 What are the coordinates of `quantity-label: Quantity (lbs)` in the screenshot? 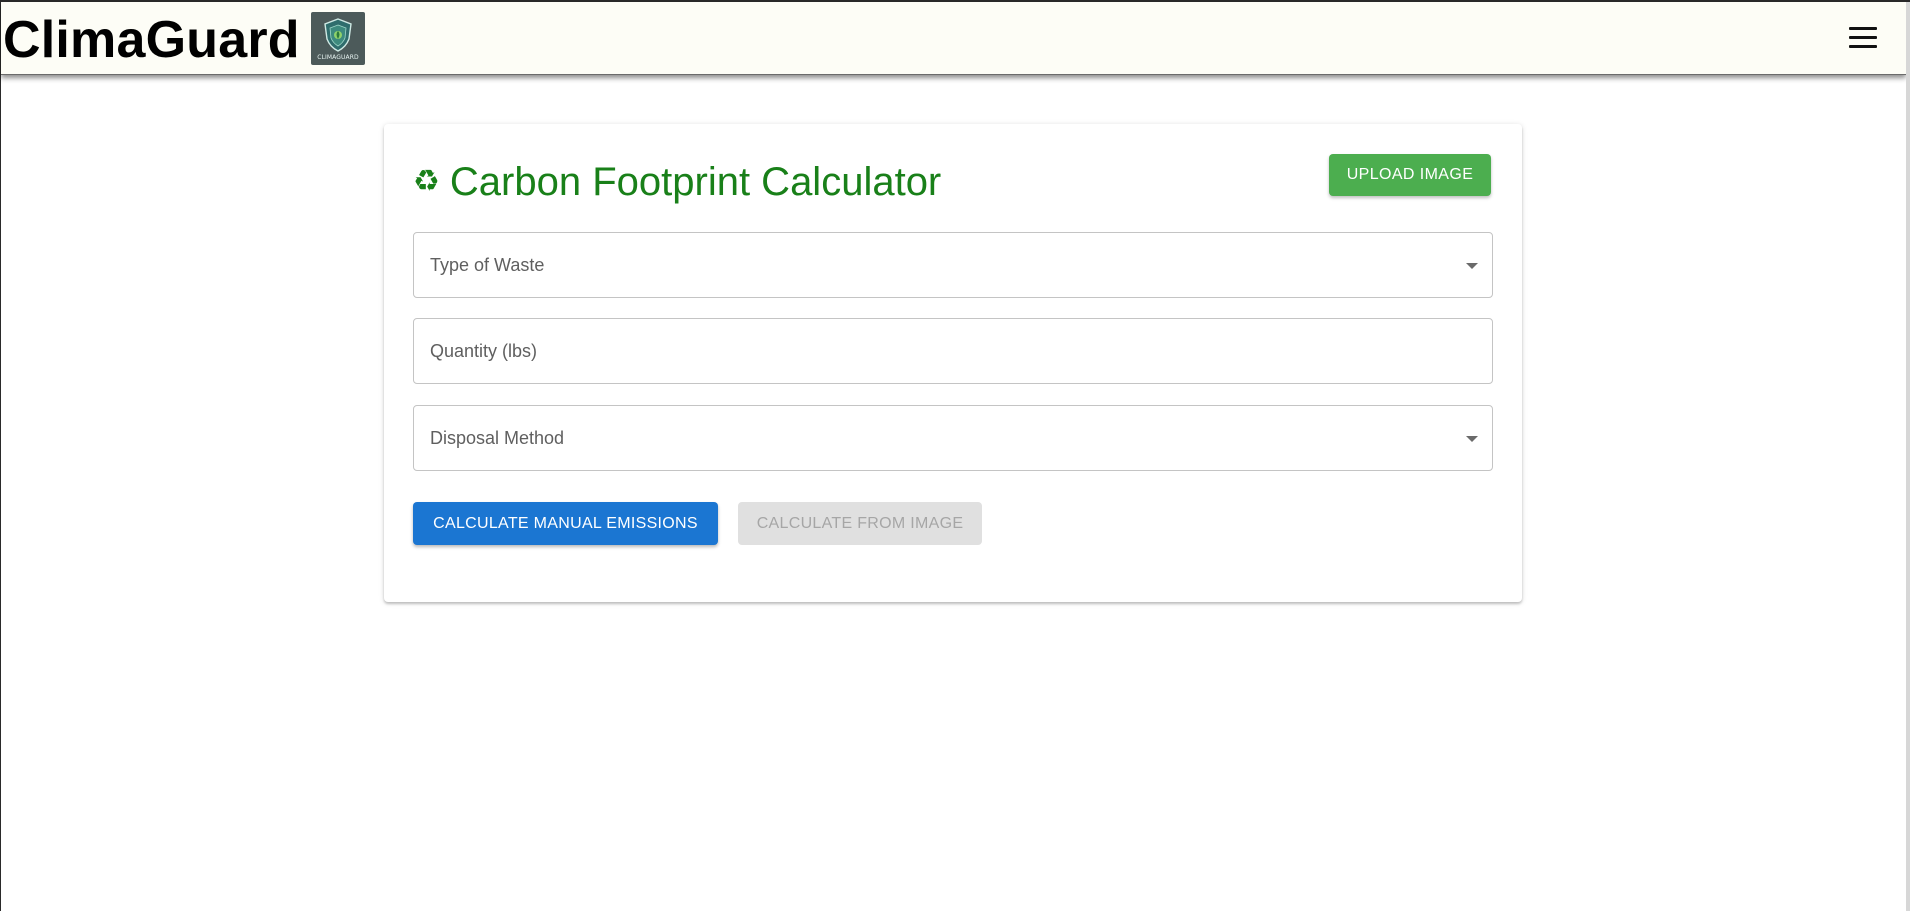 It's located at (484, 351).